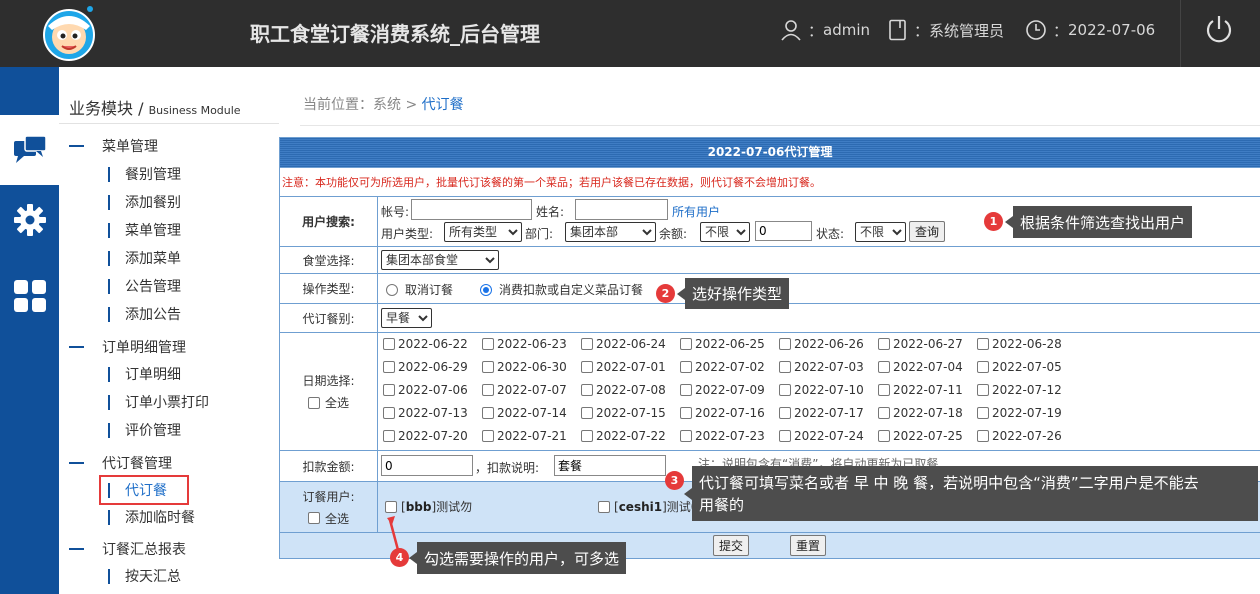  Describe the element at coordinates (821, 390) in the screenshot. I see `date-option-18: 2022-07-10` at that location.